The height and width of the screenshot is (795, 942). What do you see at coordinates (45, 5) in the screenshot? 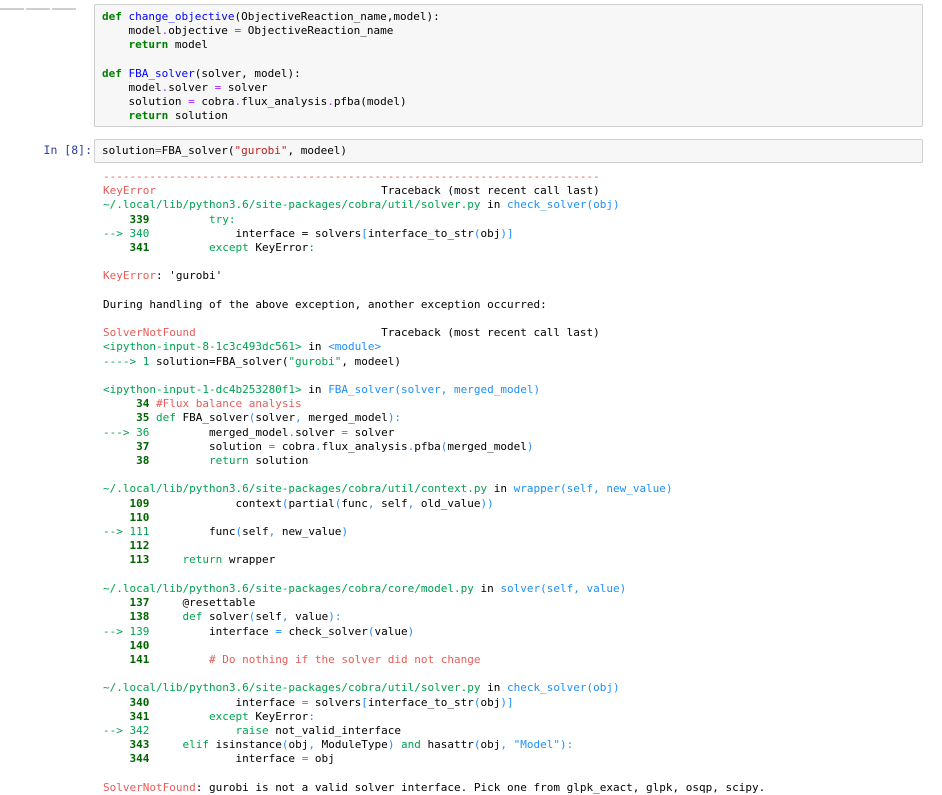
I see `previous-cell-edge` at bounding box center [45, 5].